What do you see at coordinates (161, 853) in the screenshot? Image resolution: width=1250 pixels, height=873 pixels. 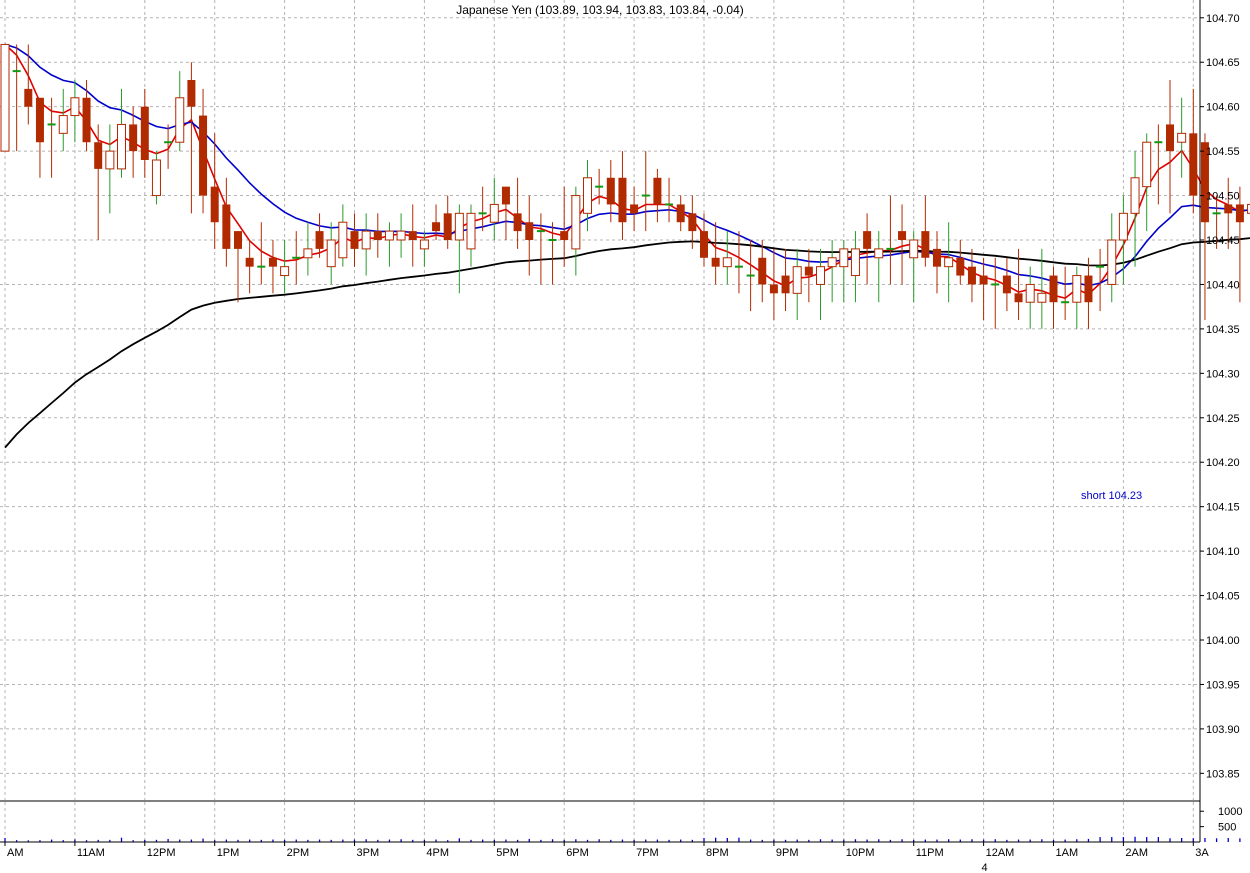 I see `time-tick-label: 12PM` at bounding box center [161, 853].